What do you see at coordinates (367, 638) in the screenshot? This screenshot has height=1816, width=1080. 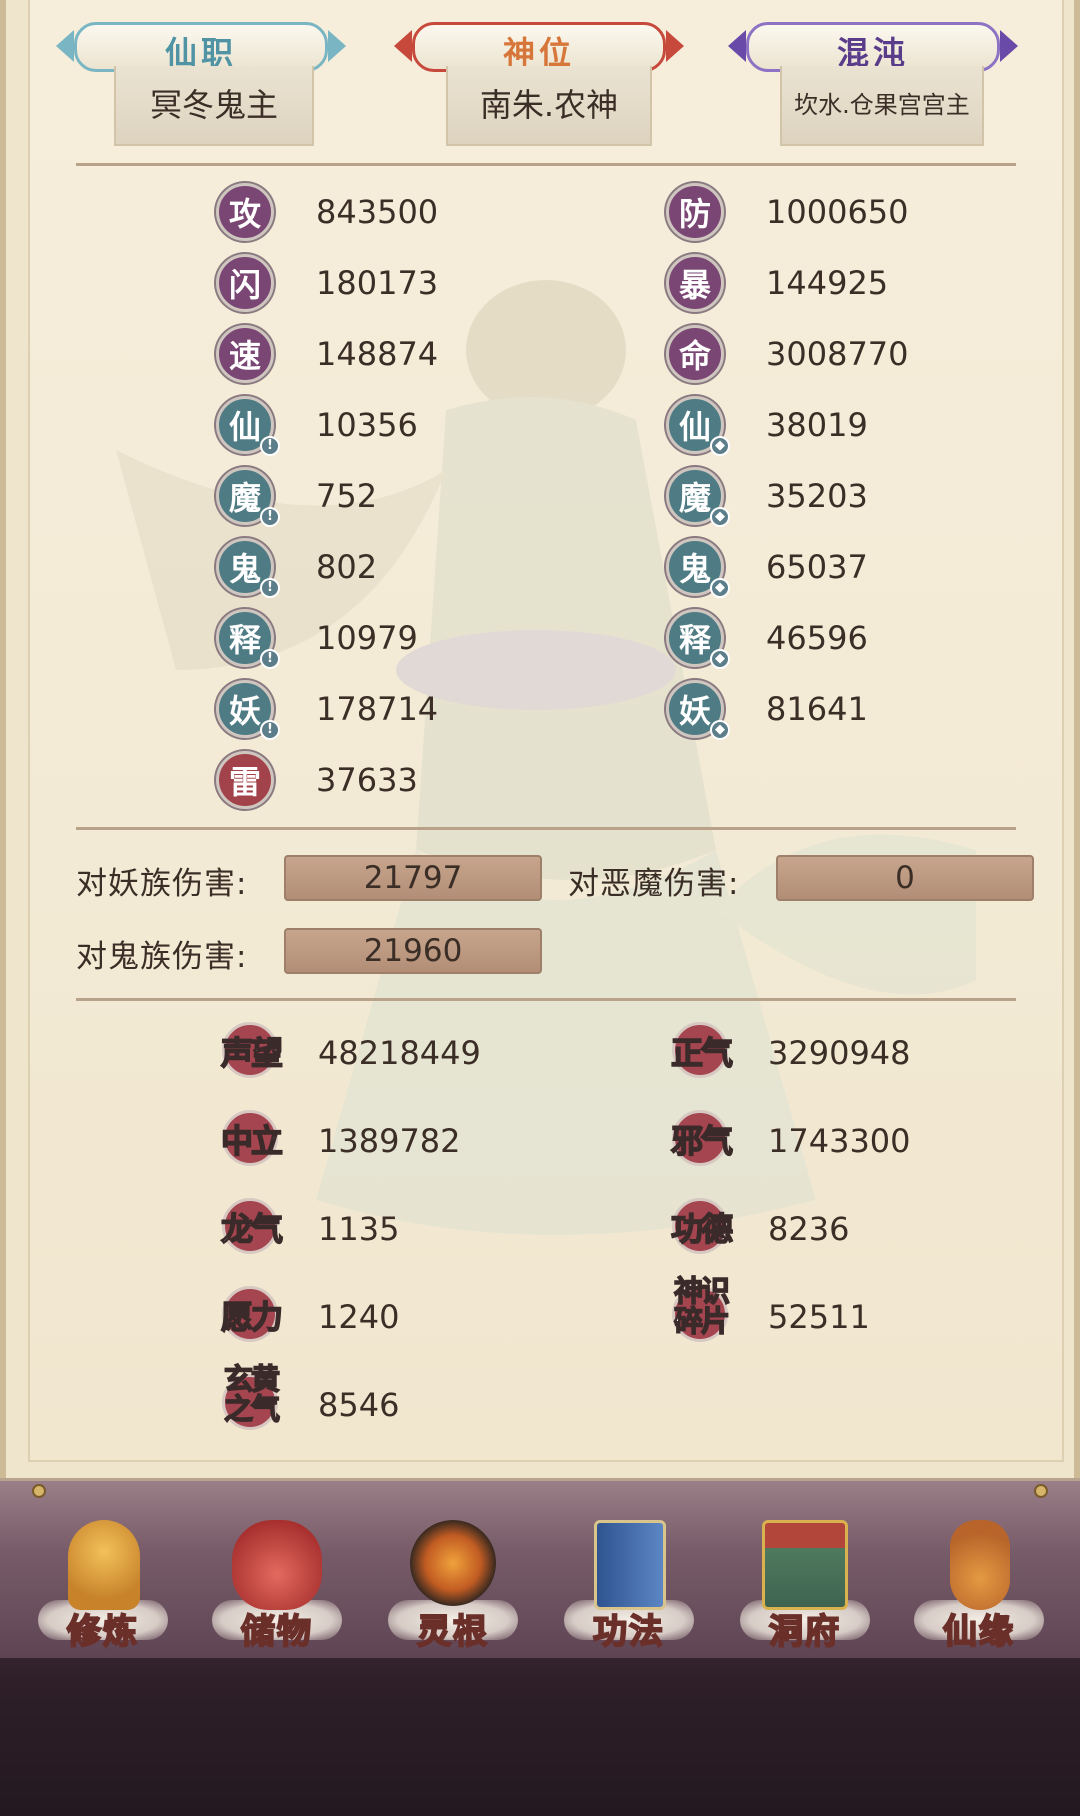 I see `stat-value: 10979` at bounding box center [367, 638].